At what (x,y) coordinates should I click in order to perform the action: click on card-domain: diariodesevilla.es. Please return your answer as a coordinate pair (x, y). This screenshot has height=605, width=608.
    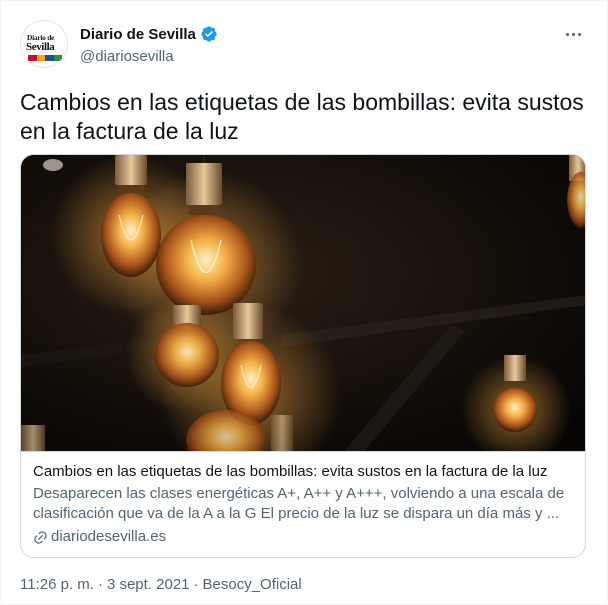
    Looking at the image, I should click on (304, 537).